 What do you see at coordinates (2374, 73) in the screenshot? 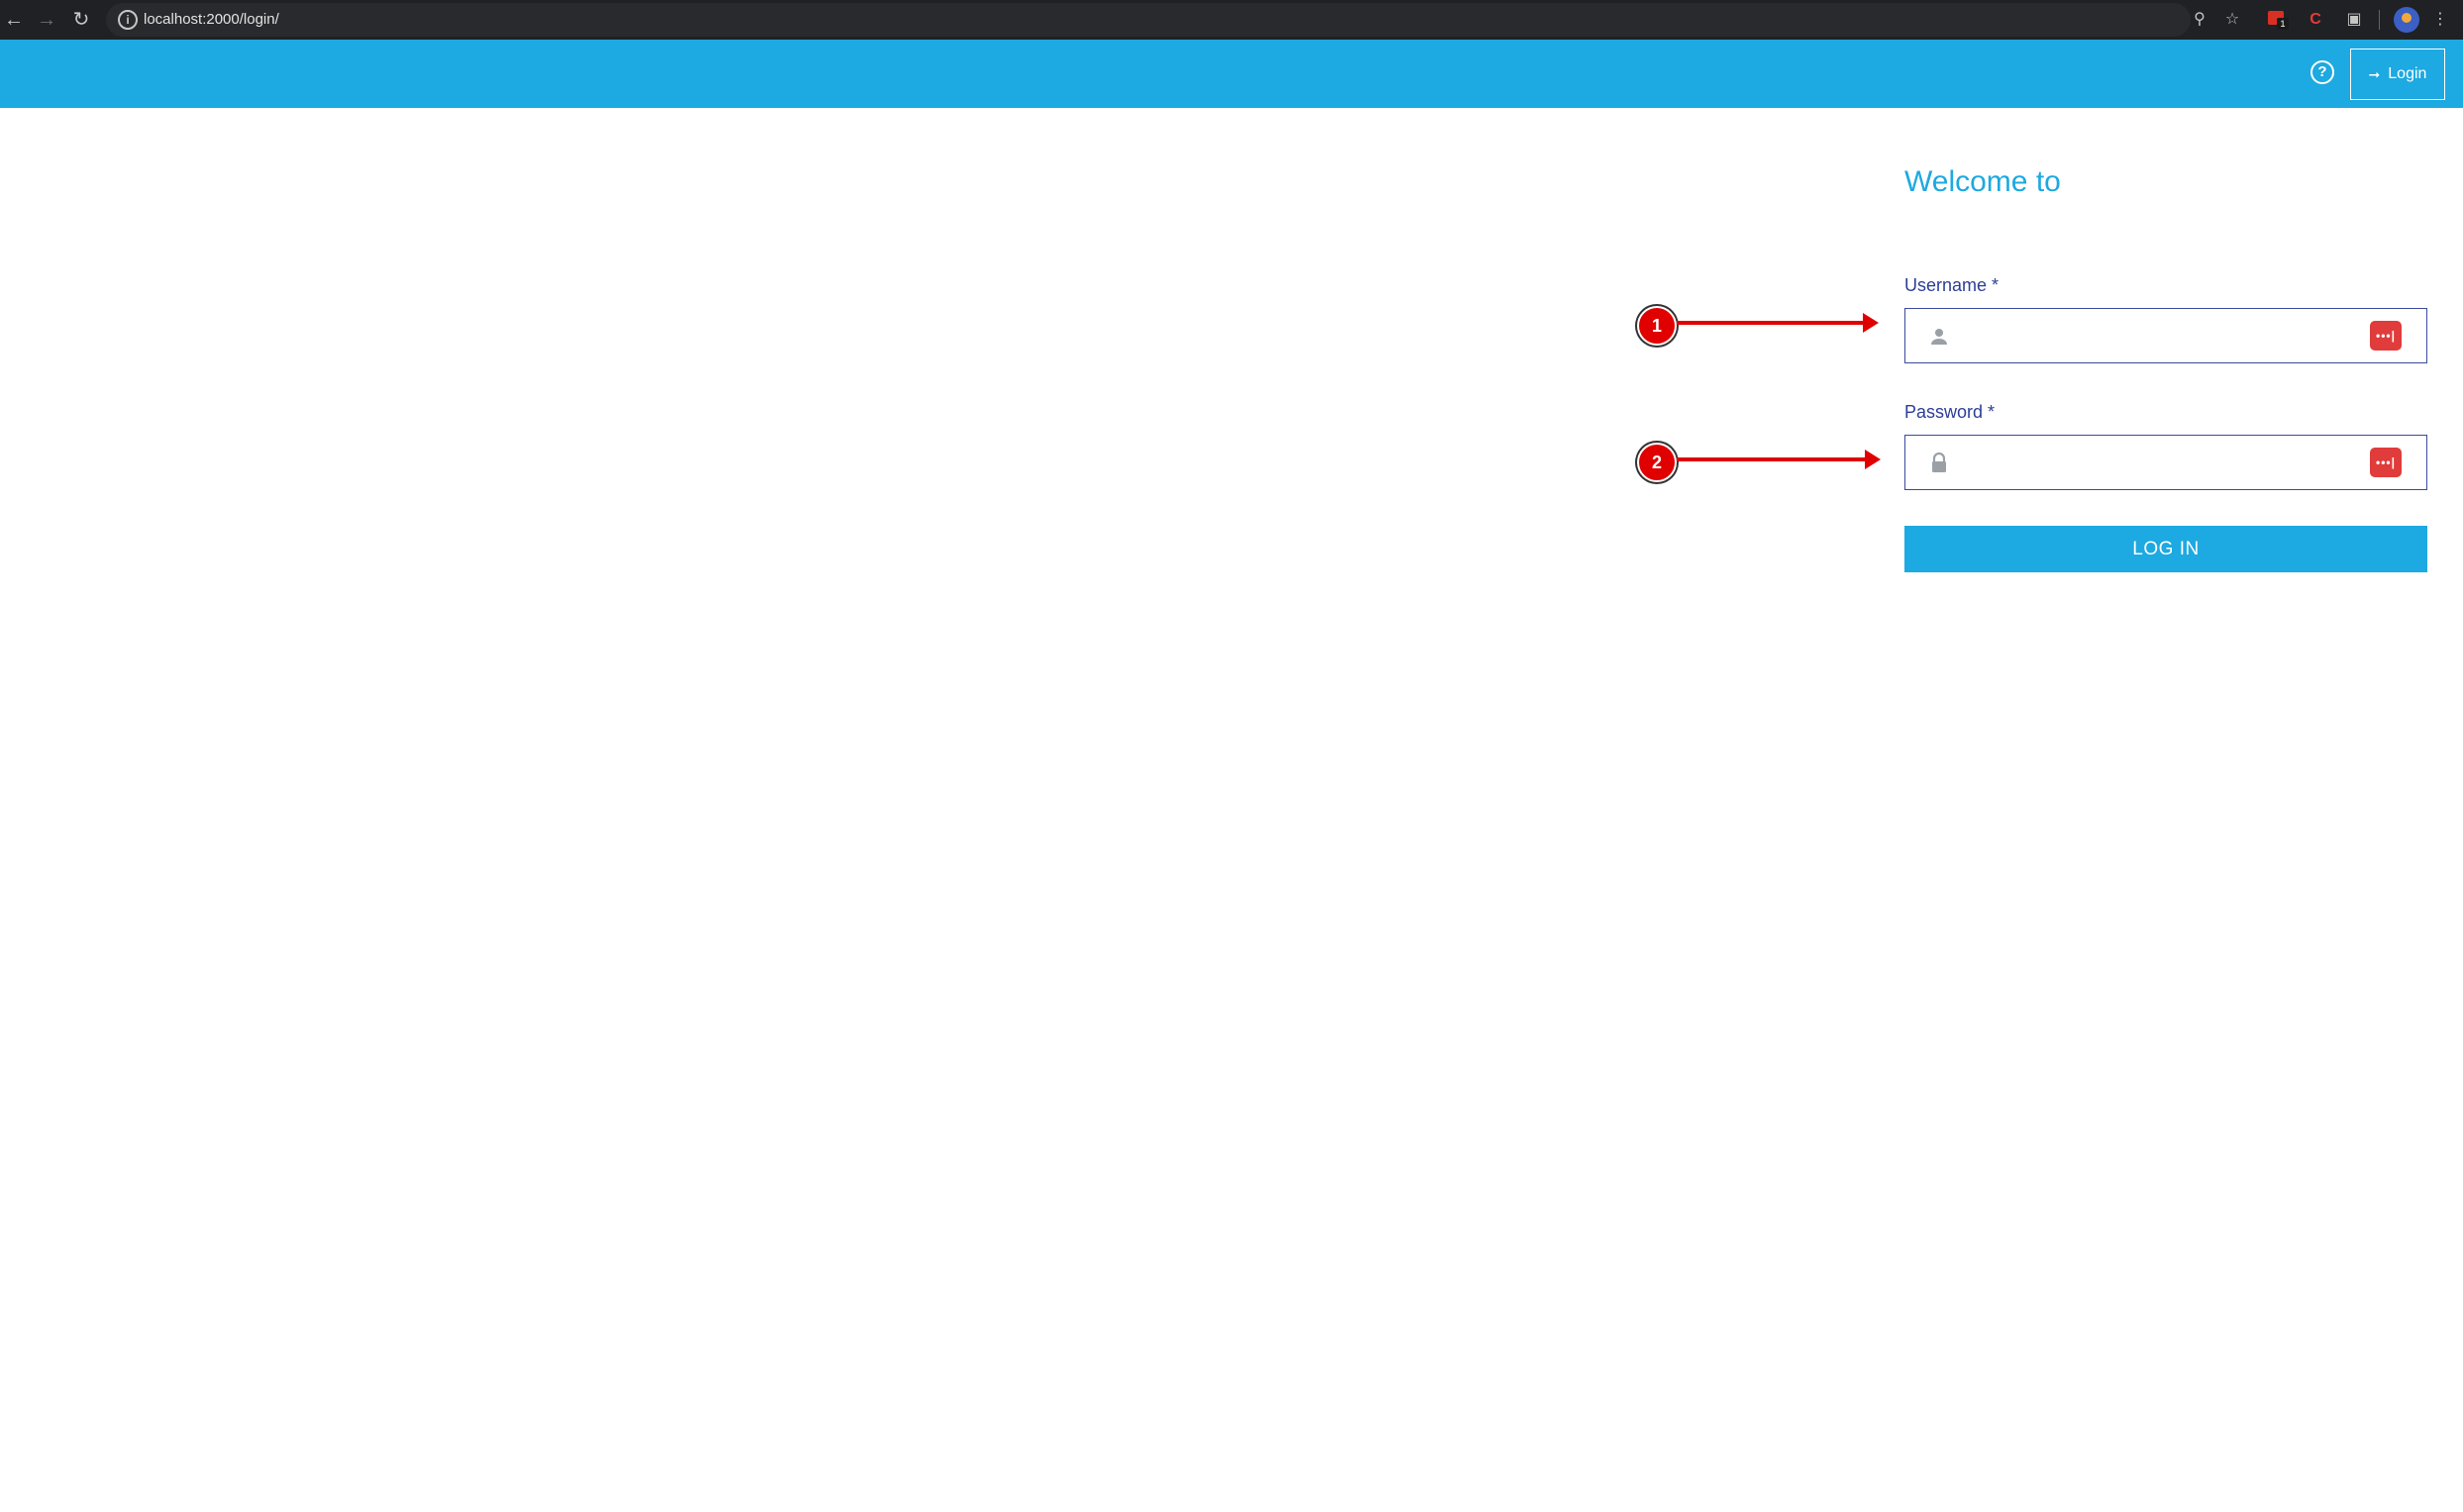
I see `login-icon: ➞` at bounding box center [2374, 73].